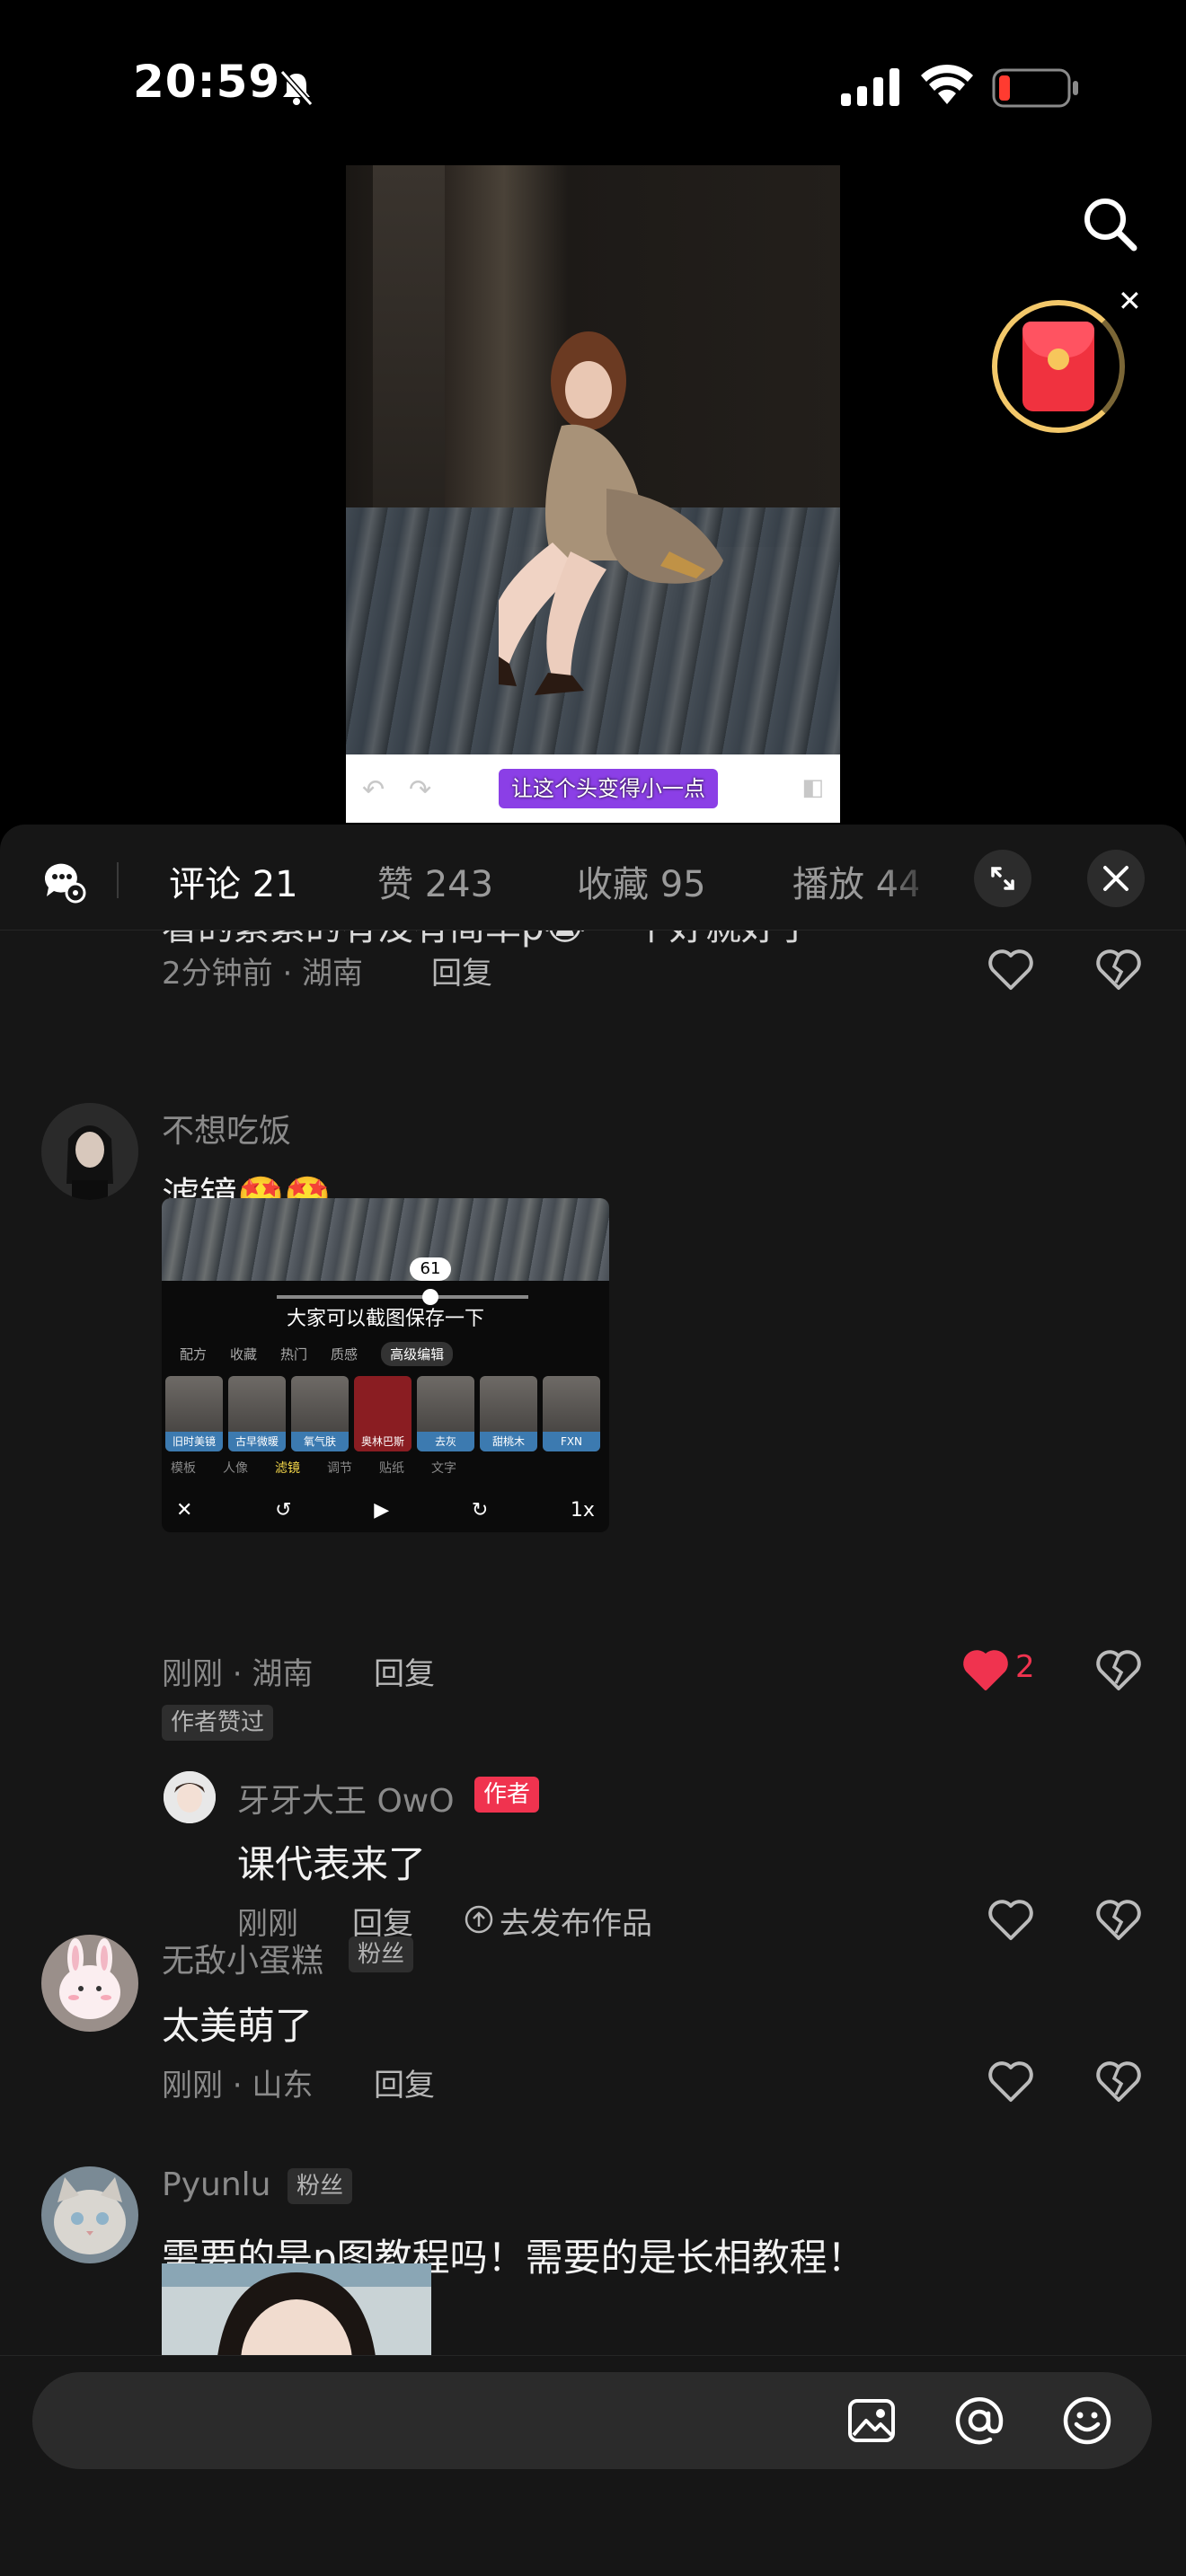 This screenshot has width=1186, height=2576. I want to click on comment-input-pill, so click(592, 2420).